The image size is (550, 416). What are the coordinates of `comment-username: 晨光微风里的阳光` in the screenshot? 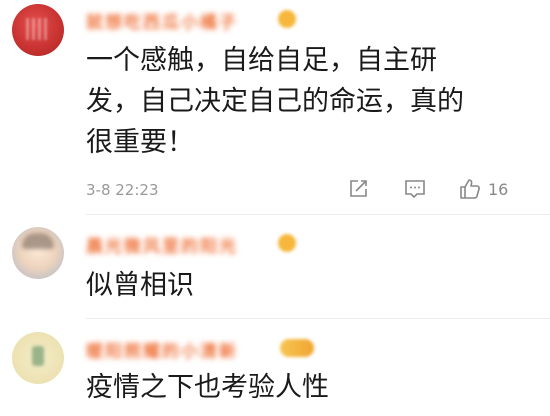 It's located at (162, 244).